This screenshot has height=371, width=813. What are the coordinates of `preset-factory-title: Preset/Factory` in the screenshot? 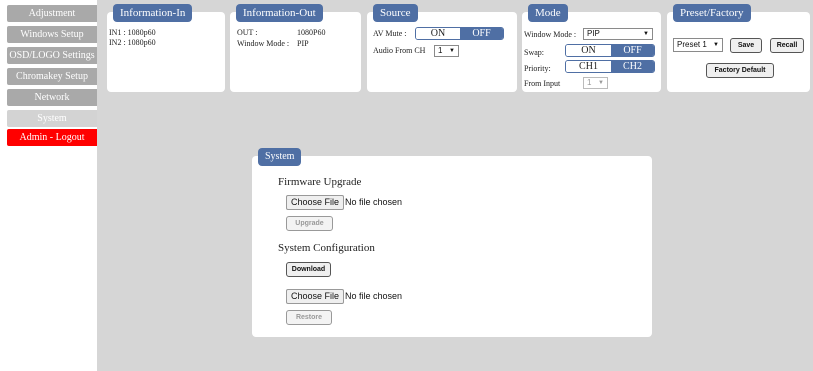 It's located at (712, 13).